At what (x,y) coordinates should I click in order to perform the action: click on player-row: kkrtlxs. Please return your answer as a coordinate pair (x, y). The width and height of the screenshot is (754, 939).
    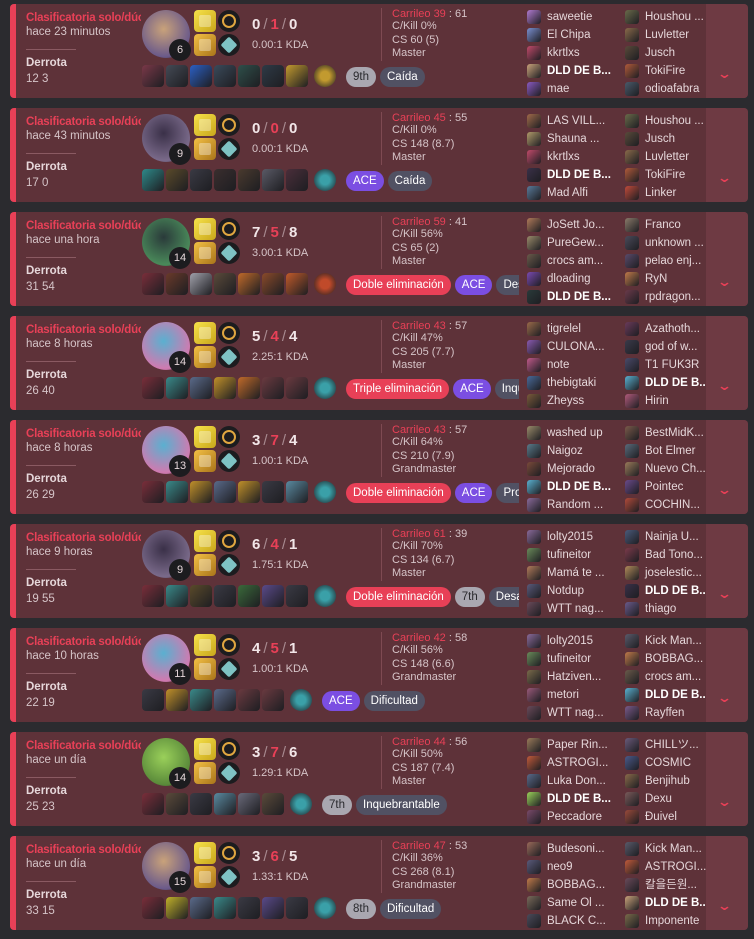
    Looking at the image, I should click on (573, 53).